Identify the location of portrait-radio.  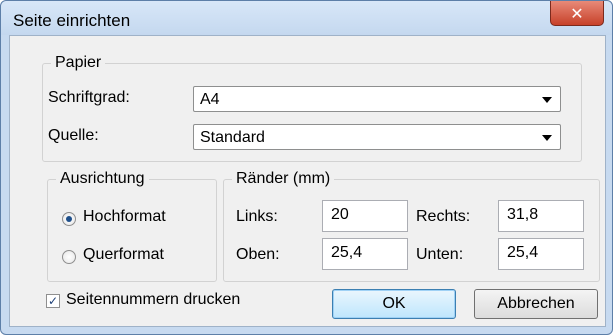
(69, 219).